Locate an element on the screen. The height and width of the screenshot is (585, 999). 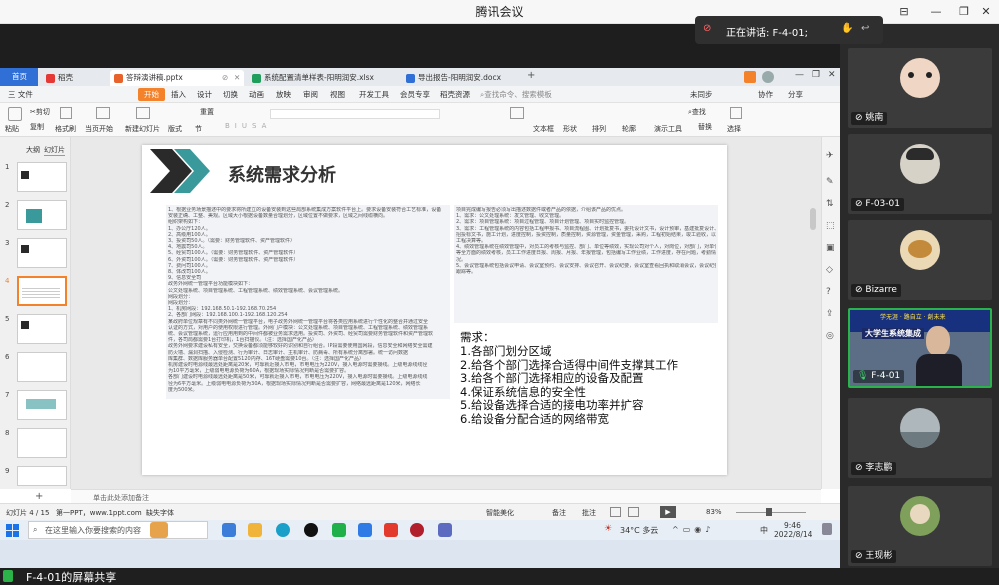
qq-icon is located at coordinates (311, 530).